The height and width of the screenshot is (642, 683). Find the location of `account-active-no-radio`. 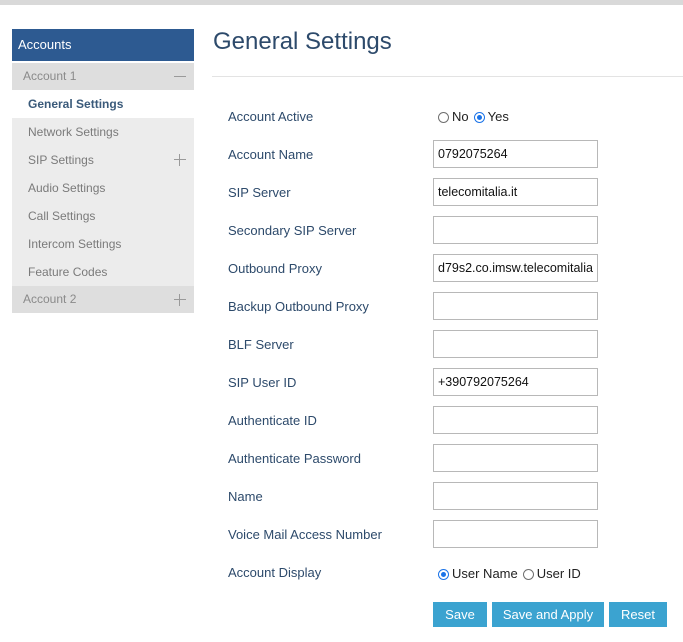

account-active-no-radio is located at coordinates (443, 117).